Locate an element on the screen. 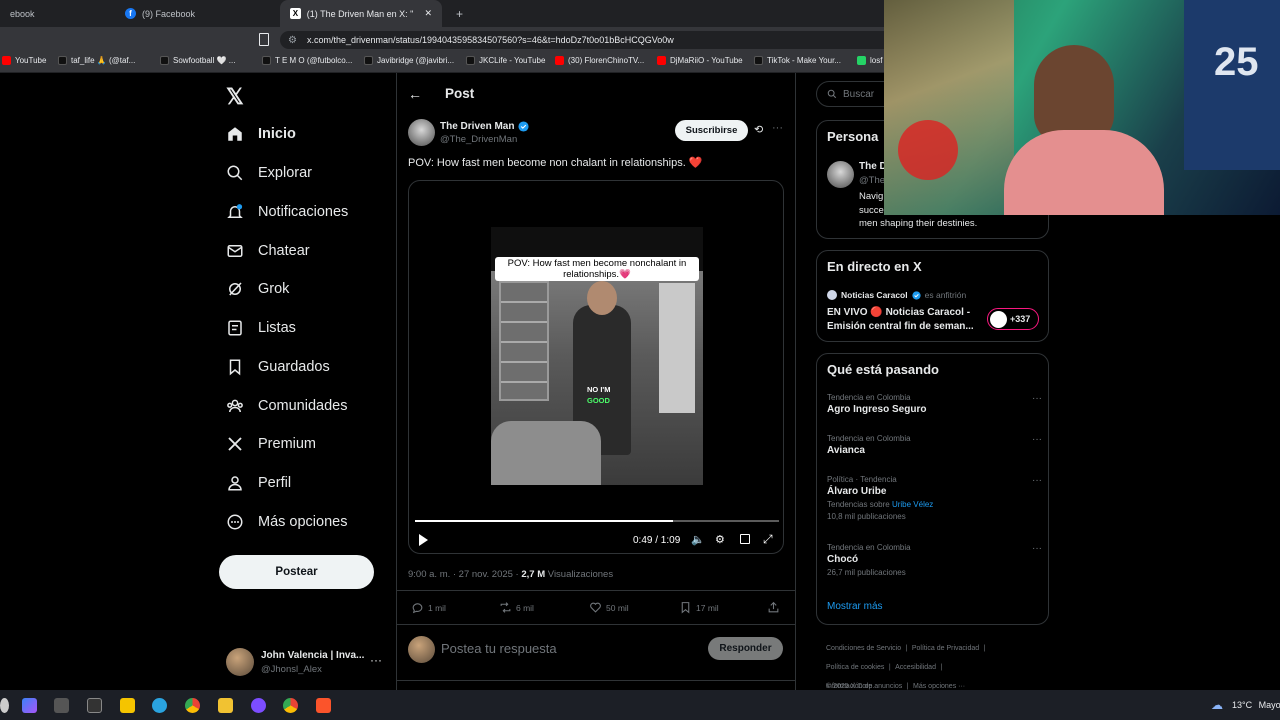  account-switcher: John Valencia | Inva... @Jhonsl_Alex ··· is located at coordinates (306, 663).